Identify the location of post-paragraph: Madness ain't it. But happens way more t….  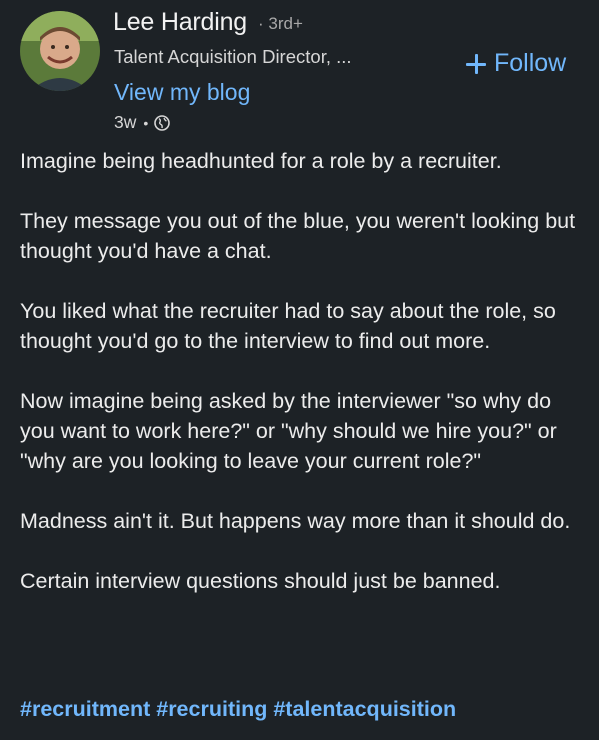
(295, 521).